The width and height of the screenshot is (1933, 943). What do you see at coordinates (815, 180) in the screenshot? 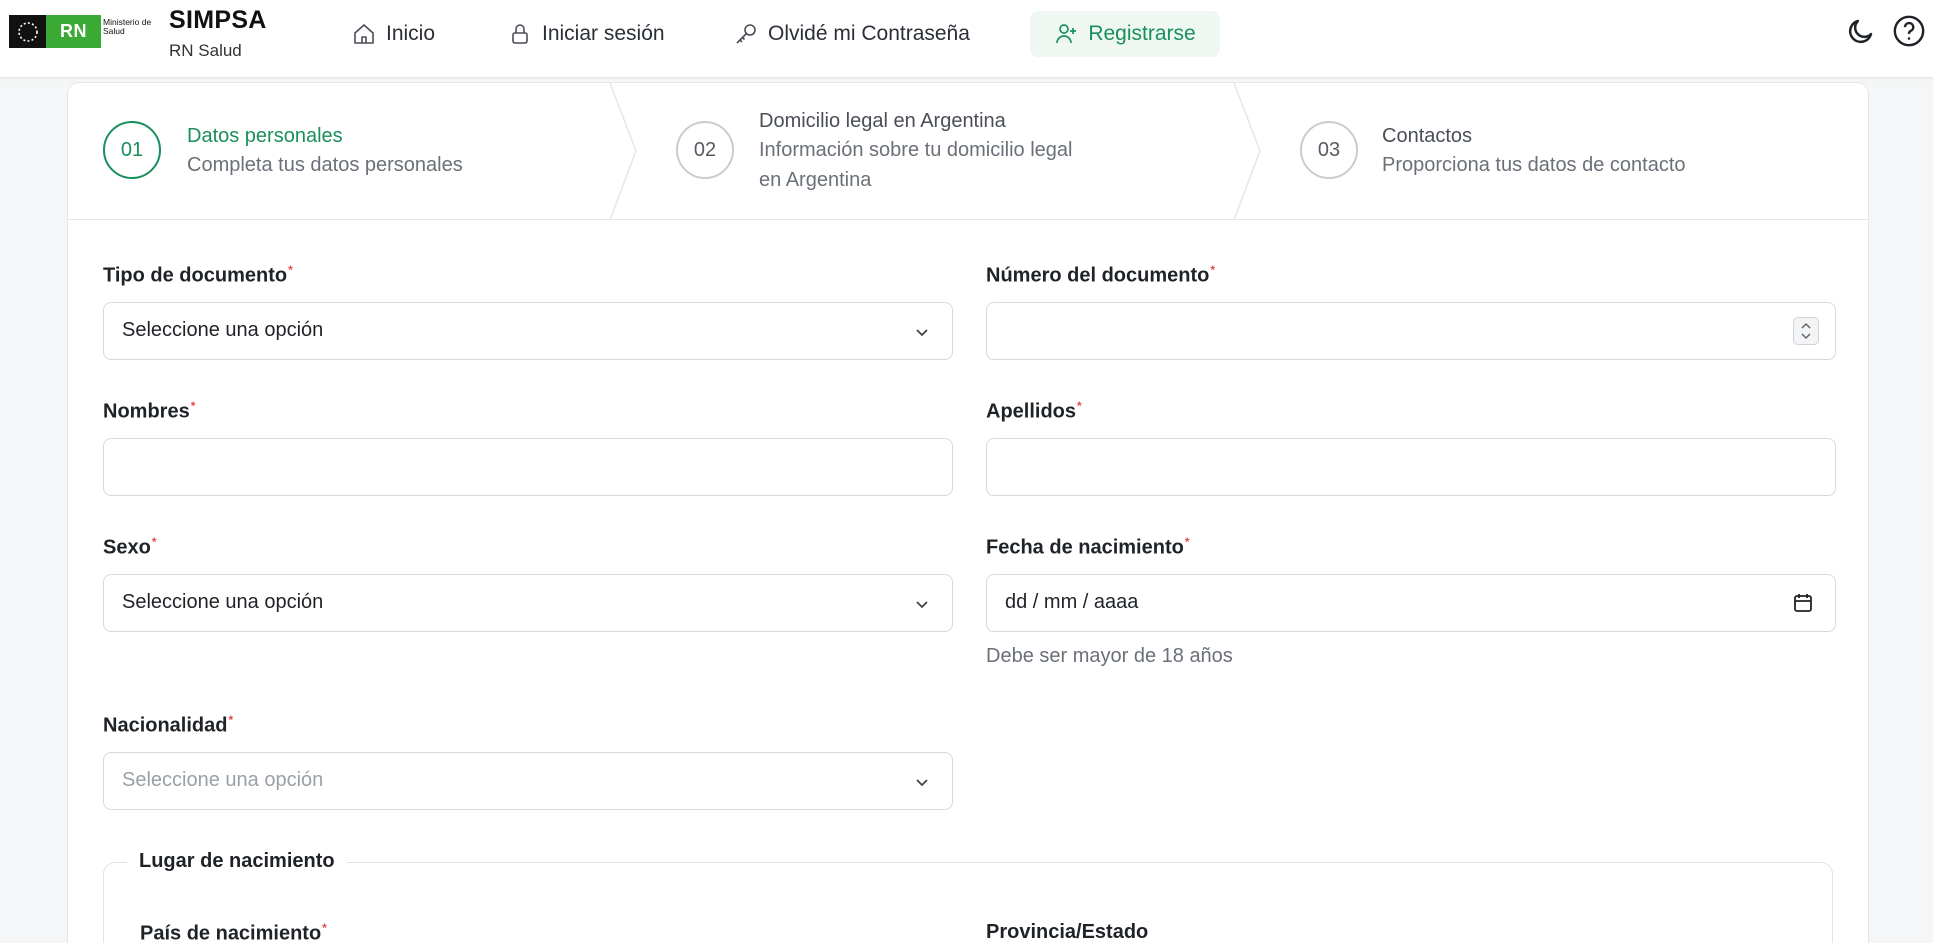
I see `step-2-desc-cont: en Argentina` at bounding box center [815, 180].